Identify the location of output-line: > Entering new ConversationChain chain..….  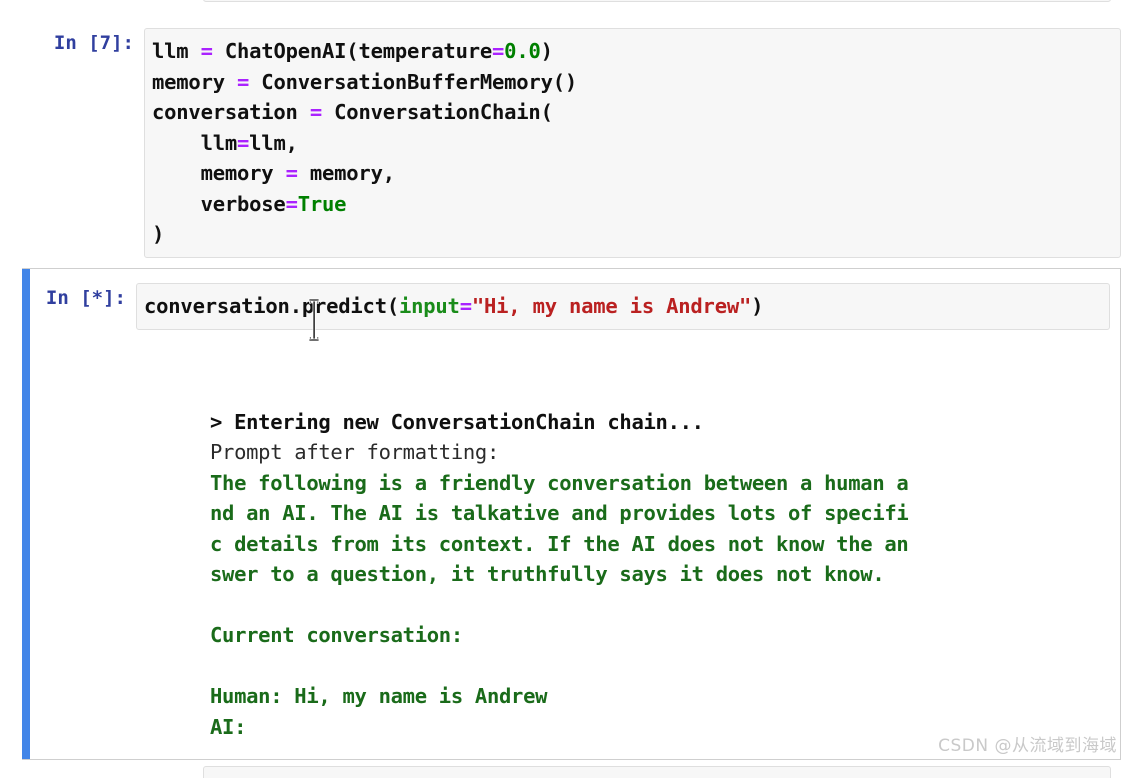
(457, 421).